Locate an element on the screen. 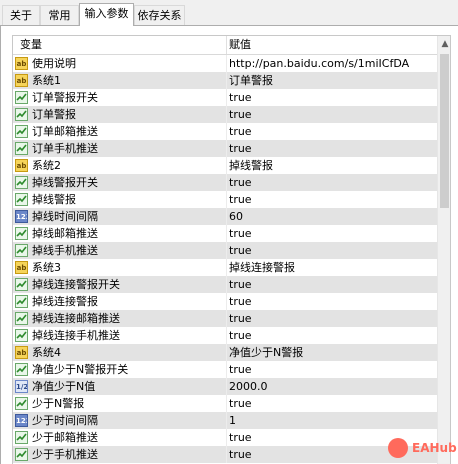 This screenshot has width=458, height=464. parameter-name: 掉线连接邮箱推送 is located at coordinates (76, 318).